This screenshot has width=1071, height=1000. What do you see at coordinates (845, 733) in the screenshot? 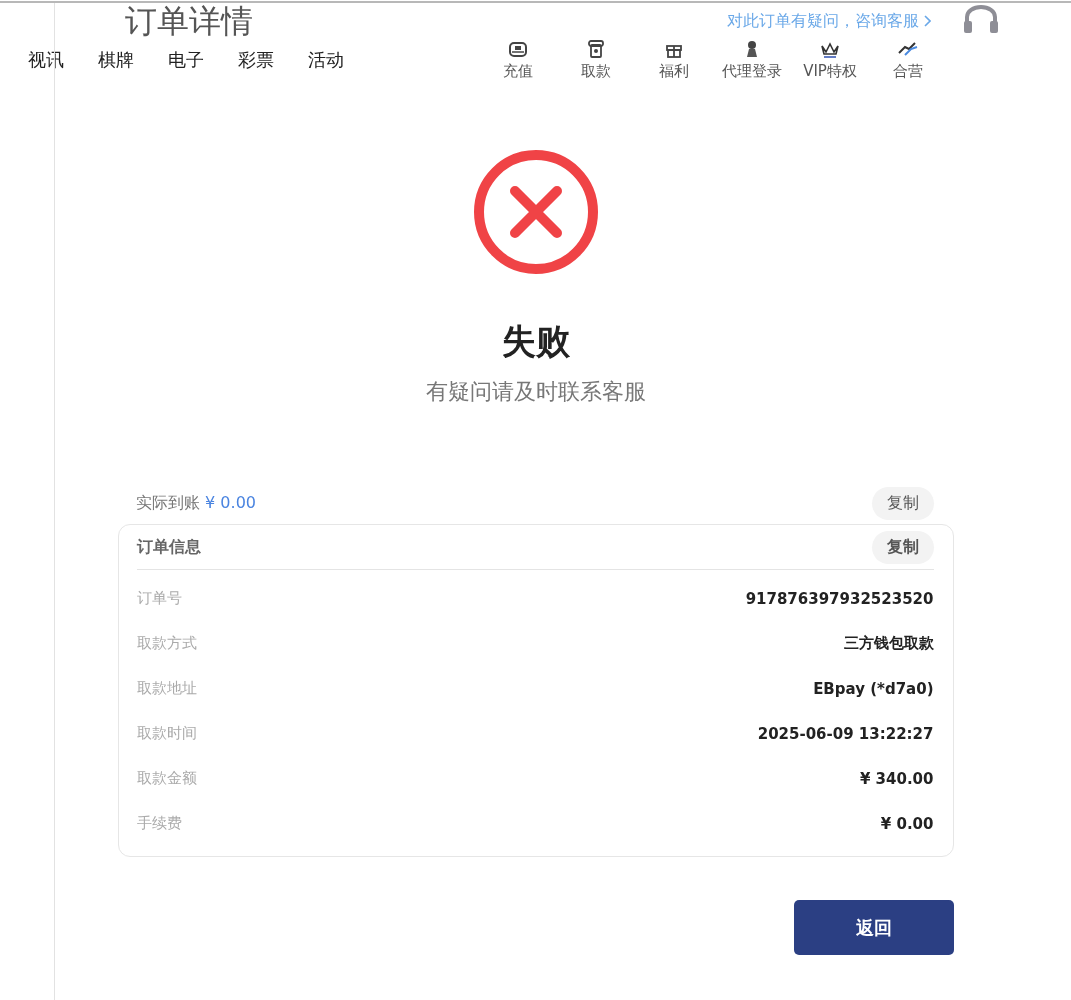
I see `field-value: 2025-06-09 13:22:27` at bounding box center [845, 733].